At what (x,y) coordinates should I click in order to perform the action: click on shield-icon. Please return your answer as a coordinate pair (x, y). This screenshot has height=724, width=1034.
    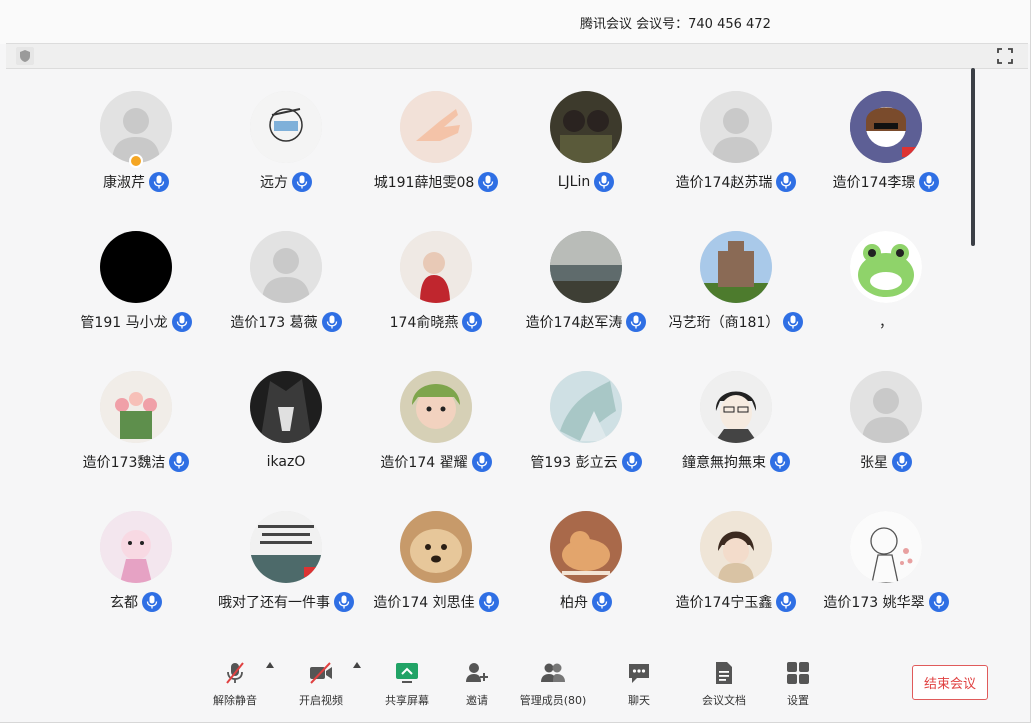
    Looking at the image, I should click on (25, 56).